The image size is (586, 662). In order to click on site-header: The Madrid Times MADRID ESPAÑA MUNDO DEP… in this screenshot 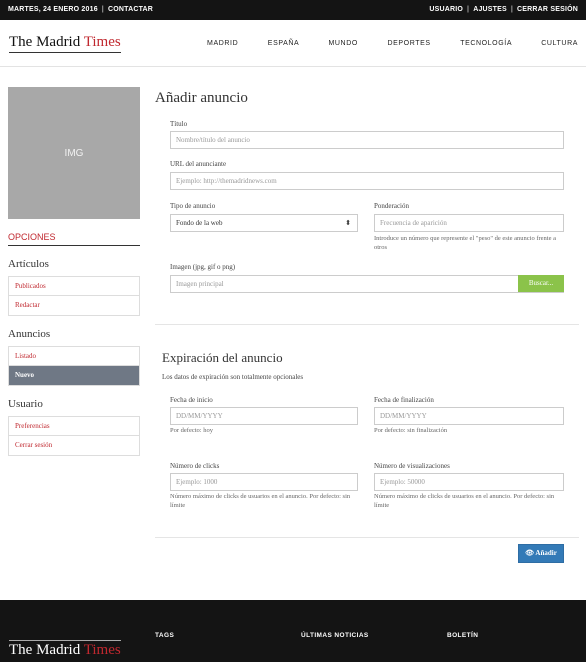, I will do `click(293, 43)`.